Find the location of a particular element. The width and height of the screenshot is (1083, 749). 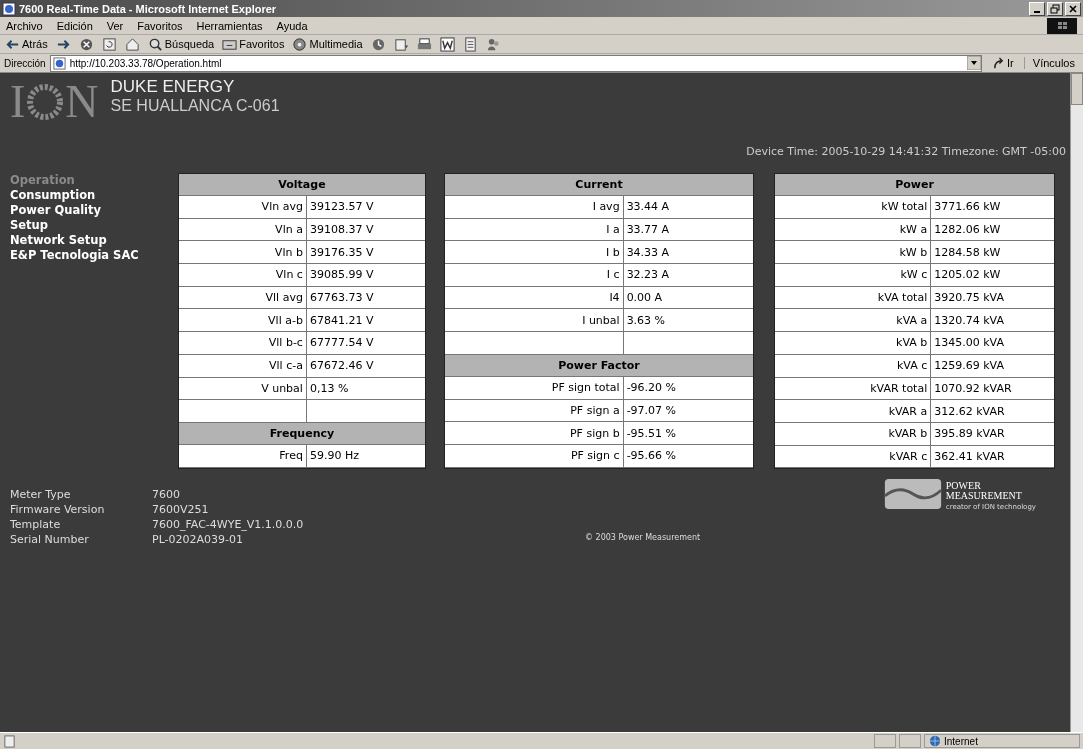

favorites-button: Favoritos is located at coordinates (253, 44).